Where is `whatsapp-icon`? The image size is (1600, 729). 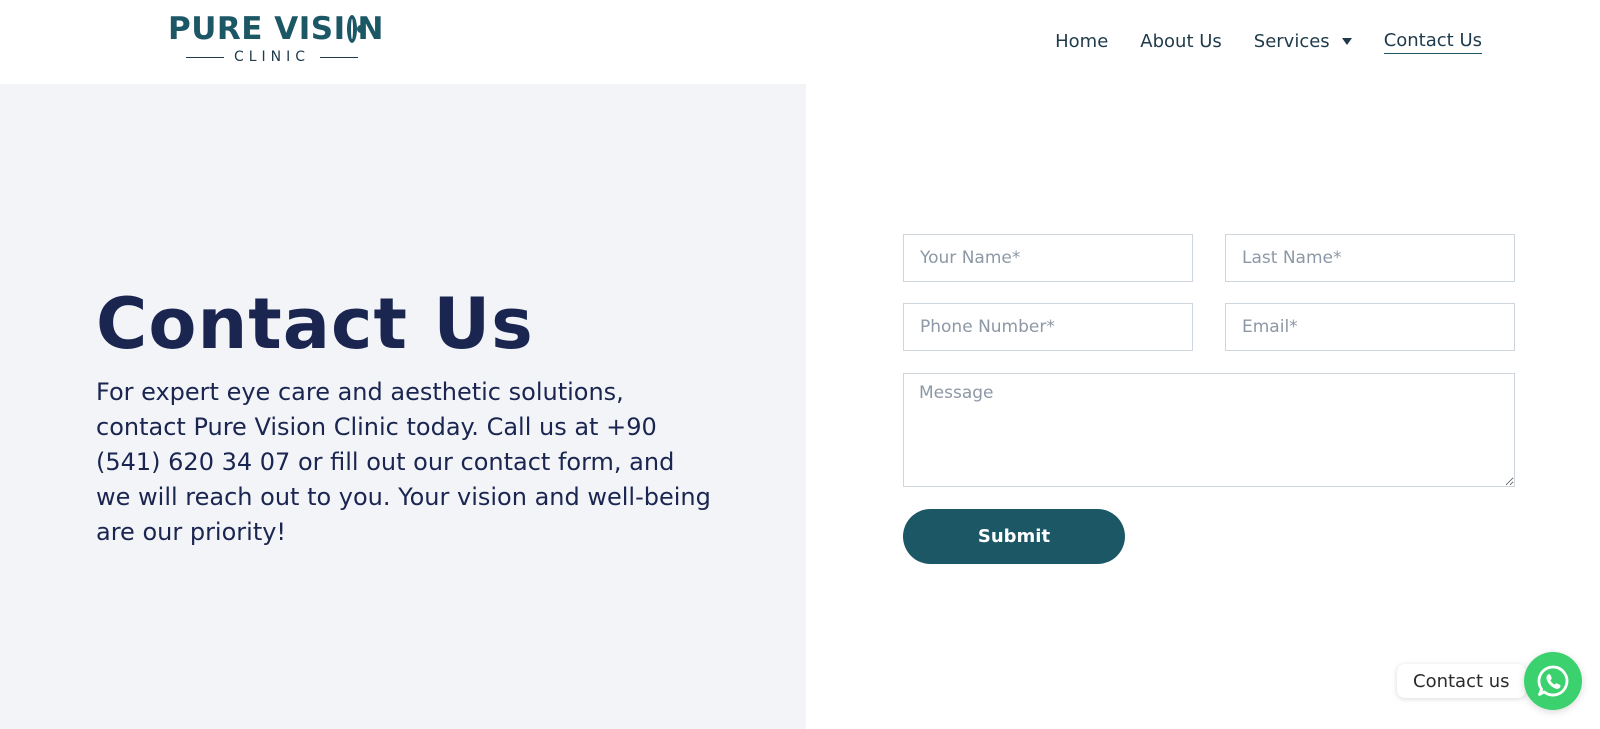 whatsapp-icon is located at coordinates (1553, 681).